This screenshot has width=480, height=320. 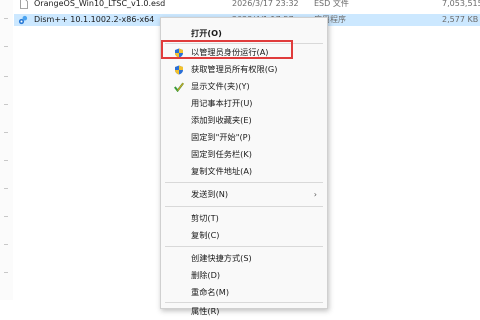 I want to click on menu-item-label: 固定到任务栏(K), so click(x=221, y=154).